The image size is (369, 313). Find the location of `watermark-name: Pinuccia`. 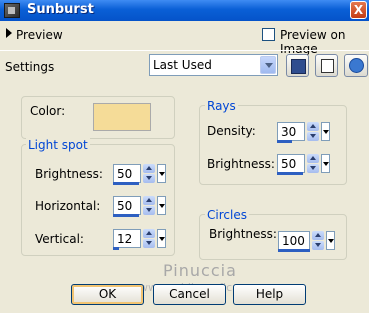

watermark-name: Pinuccia is located at coordinates (200, 270).